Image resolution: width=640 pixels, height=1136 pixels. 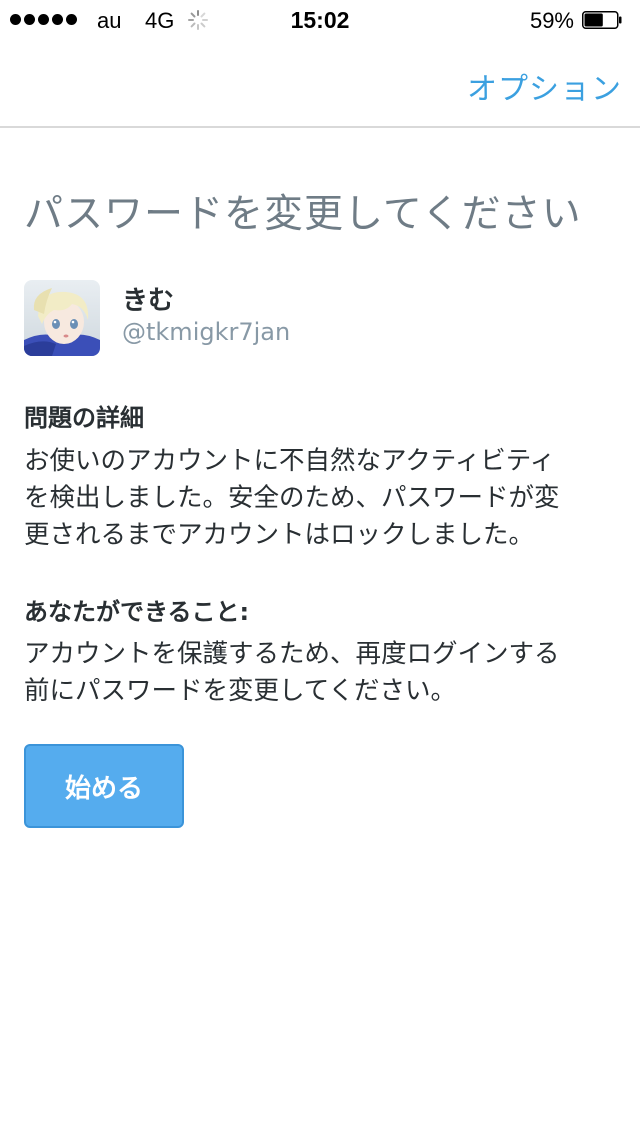 I want to click on user-display-name: きむ, so click(x=148, y=301).